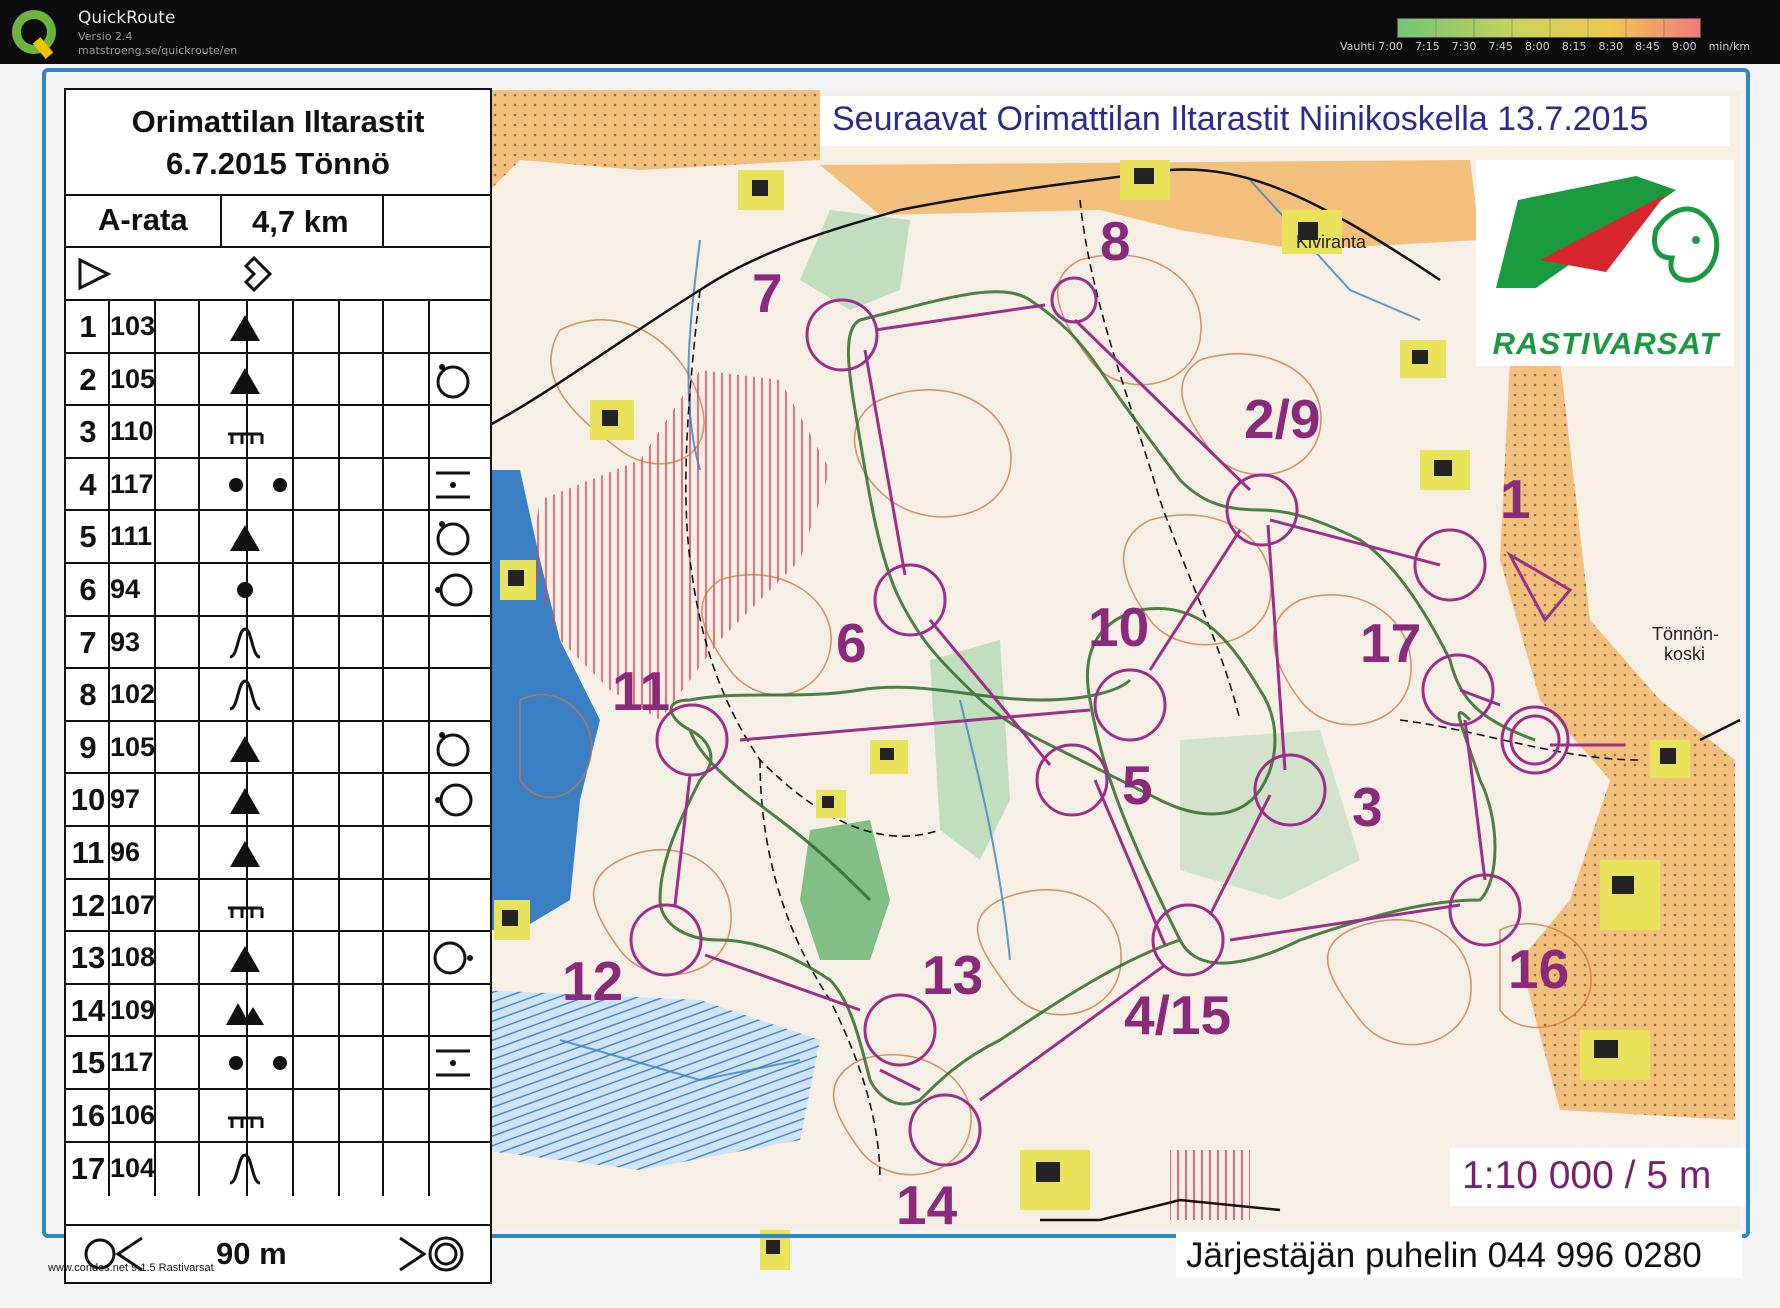 This screenshot has height=1308, width=1780. What do you see at coordinates (1119, 627) in the screenshot?
I see `control-label-10: 10` at bounding box center [1119, 627].